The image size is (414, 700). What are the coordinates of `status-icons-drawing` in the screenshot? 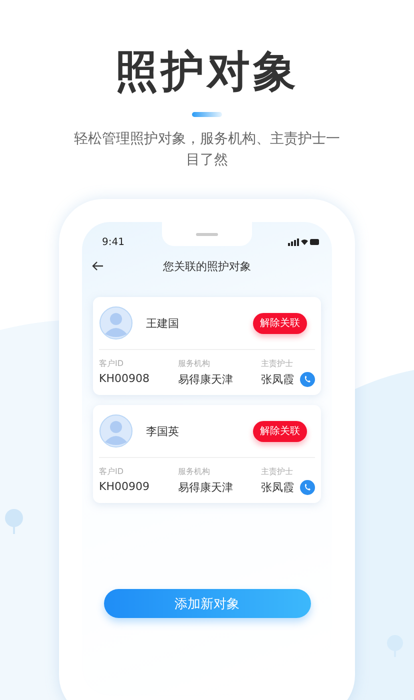 It's located at (304, 242).